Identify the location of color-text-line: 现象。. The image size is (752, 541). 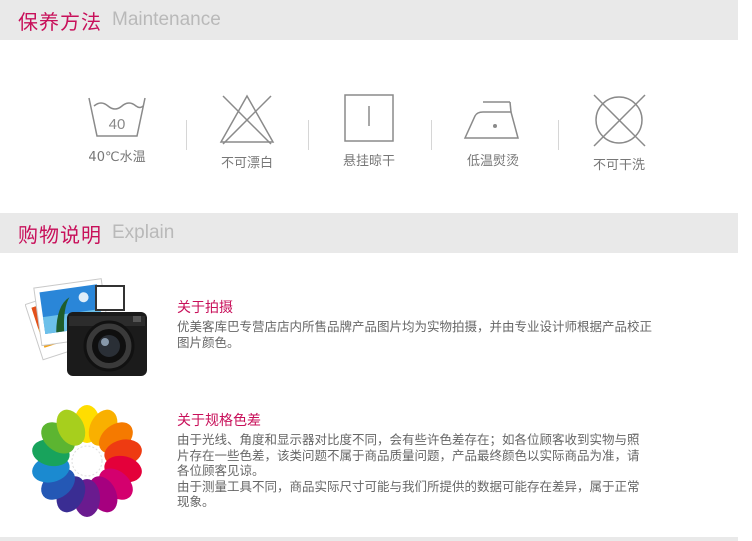
(196, 501).